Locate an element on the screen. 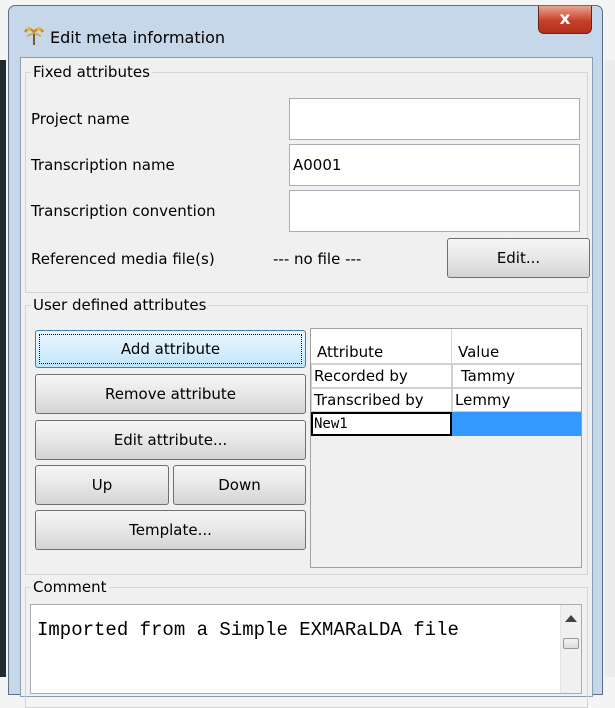 The height and width of the screenshot is (708, 615). focus-ring is located at coordinates (170, 349).